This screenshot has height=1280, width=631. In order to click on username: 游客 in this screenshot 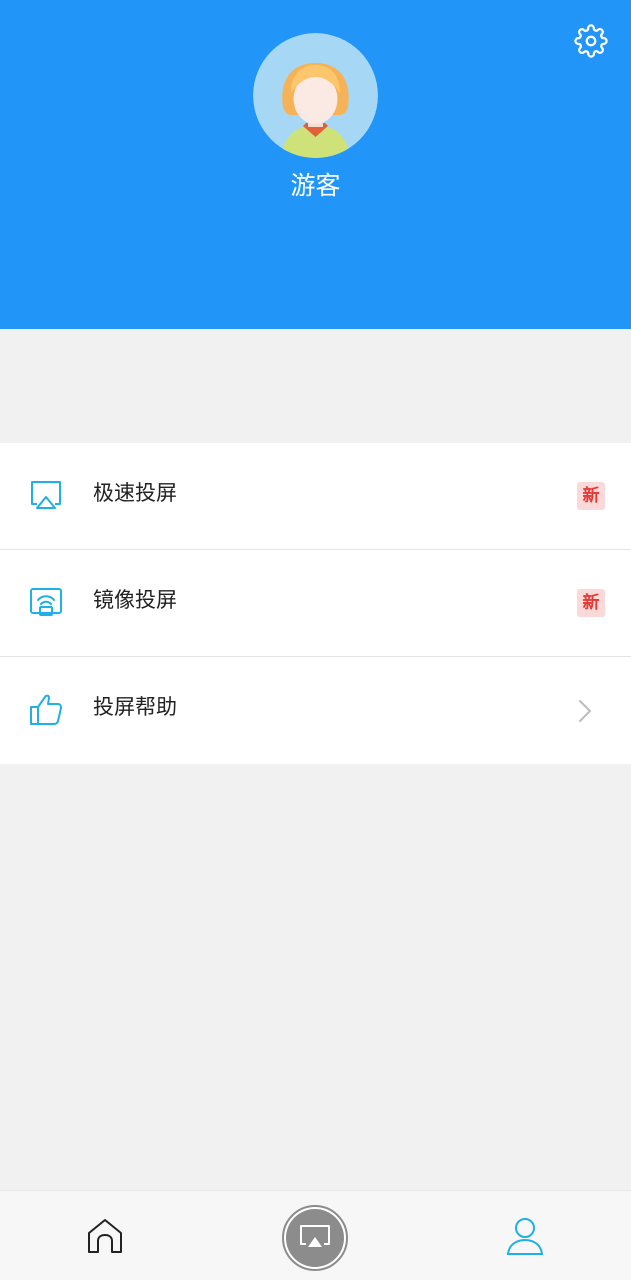, I will do `click(315, 185)`.